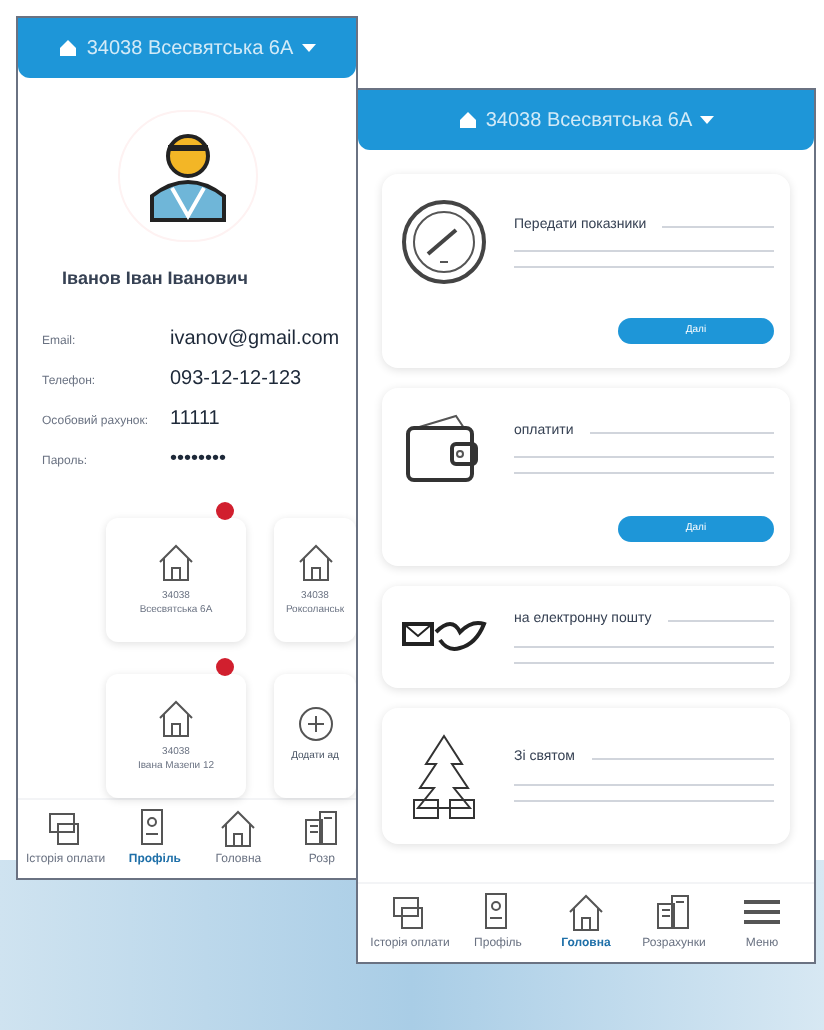 Image resolution: width=824 pixels, height=1030 pixels. What do you see at coordinates (155, 278) in the screenshot?
I see `user-name: Іванов Іван Іванович` at bounding box center [155, 278].